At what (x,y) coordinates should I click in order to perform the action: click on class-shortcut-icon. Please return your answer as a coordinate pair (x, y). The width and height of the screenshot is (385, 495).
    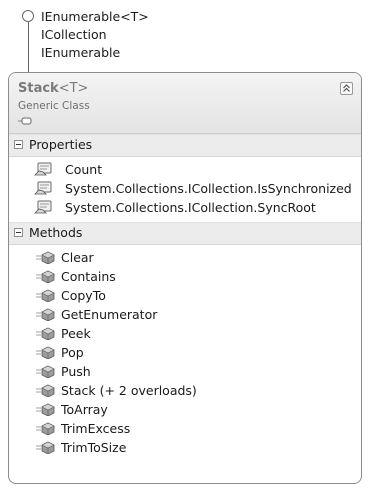
    Looking at the image, I should click on (25, 121).